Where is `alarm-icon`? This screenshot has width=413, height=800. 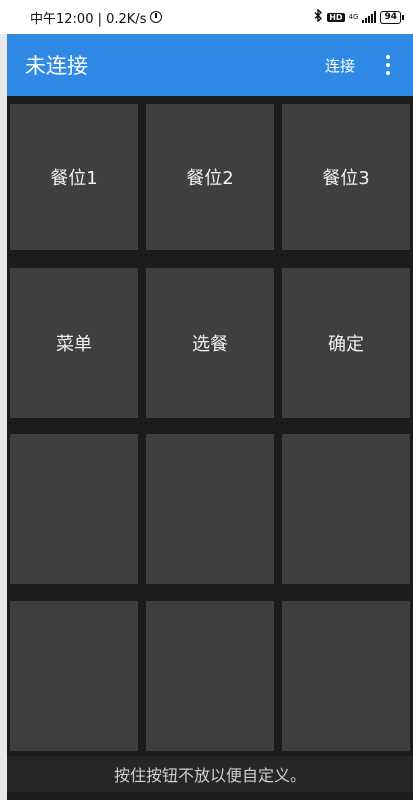 alarm-icon is located at coordinates (156, 17).